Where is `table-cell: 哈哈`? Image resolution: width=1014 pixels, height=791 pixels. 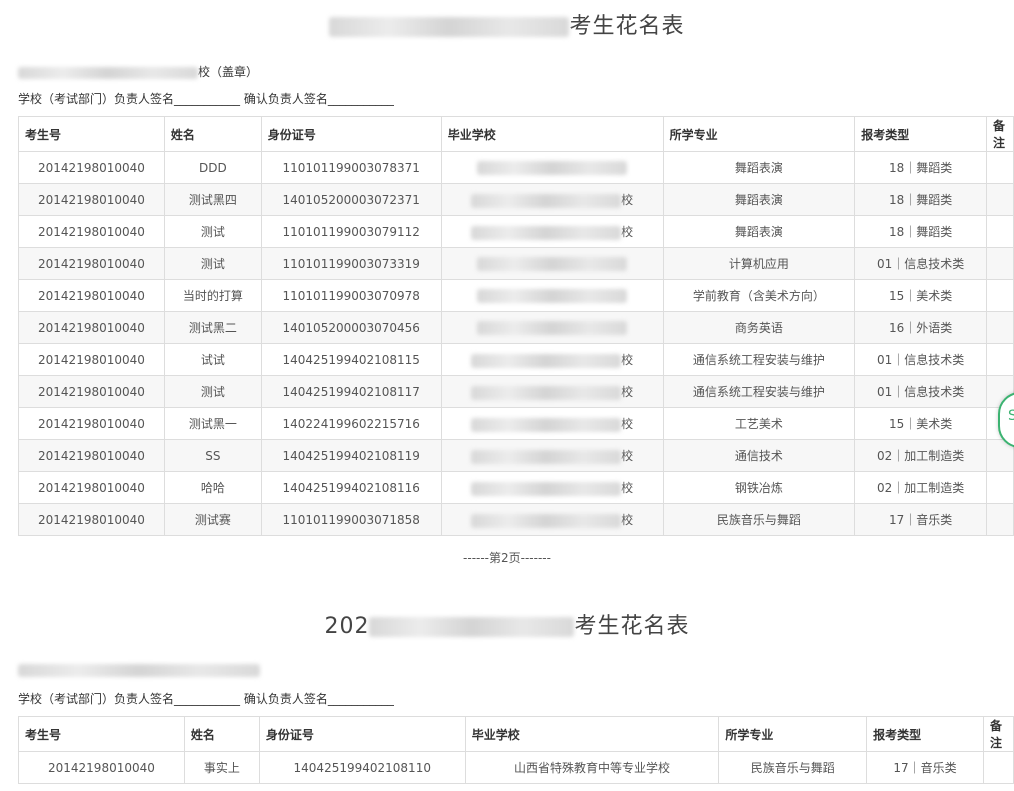
table-cell: 哈哈 is located at coordinates (212, 487).